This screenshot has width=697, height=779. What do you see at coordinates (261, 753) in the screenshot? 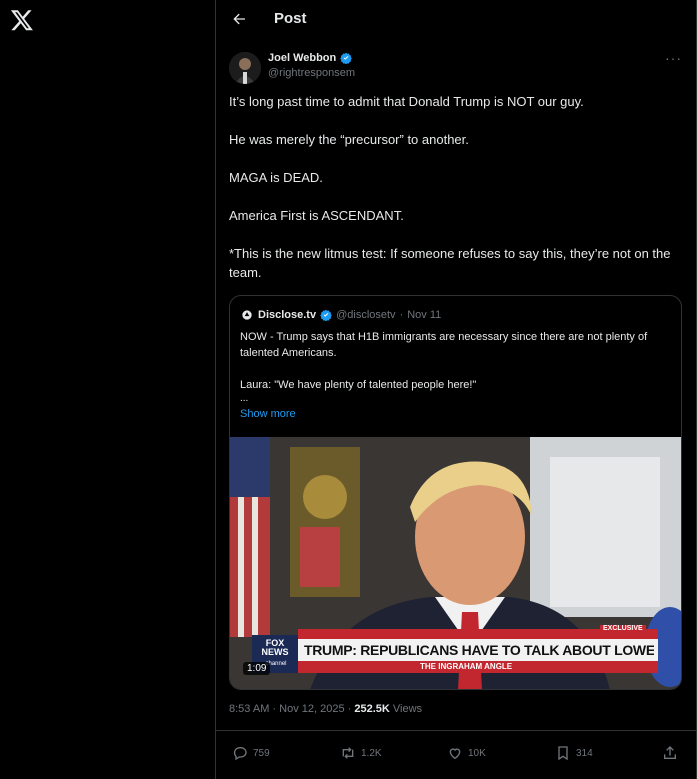
I see `reply-count: 759` at bounding box center [261, 753].